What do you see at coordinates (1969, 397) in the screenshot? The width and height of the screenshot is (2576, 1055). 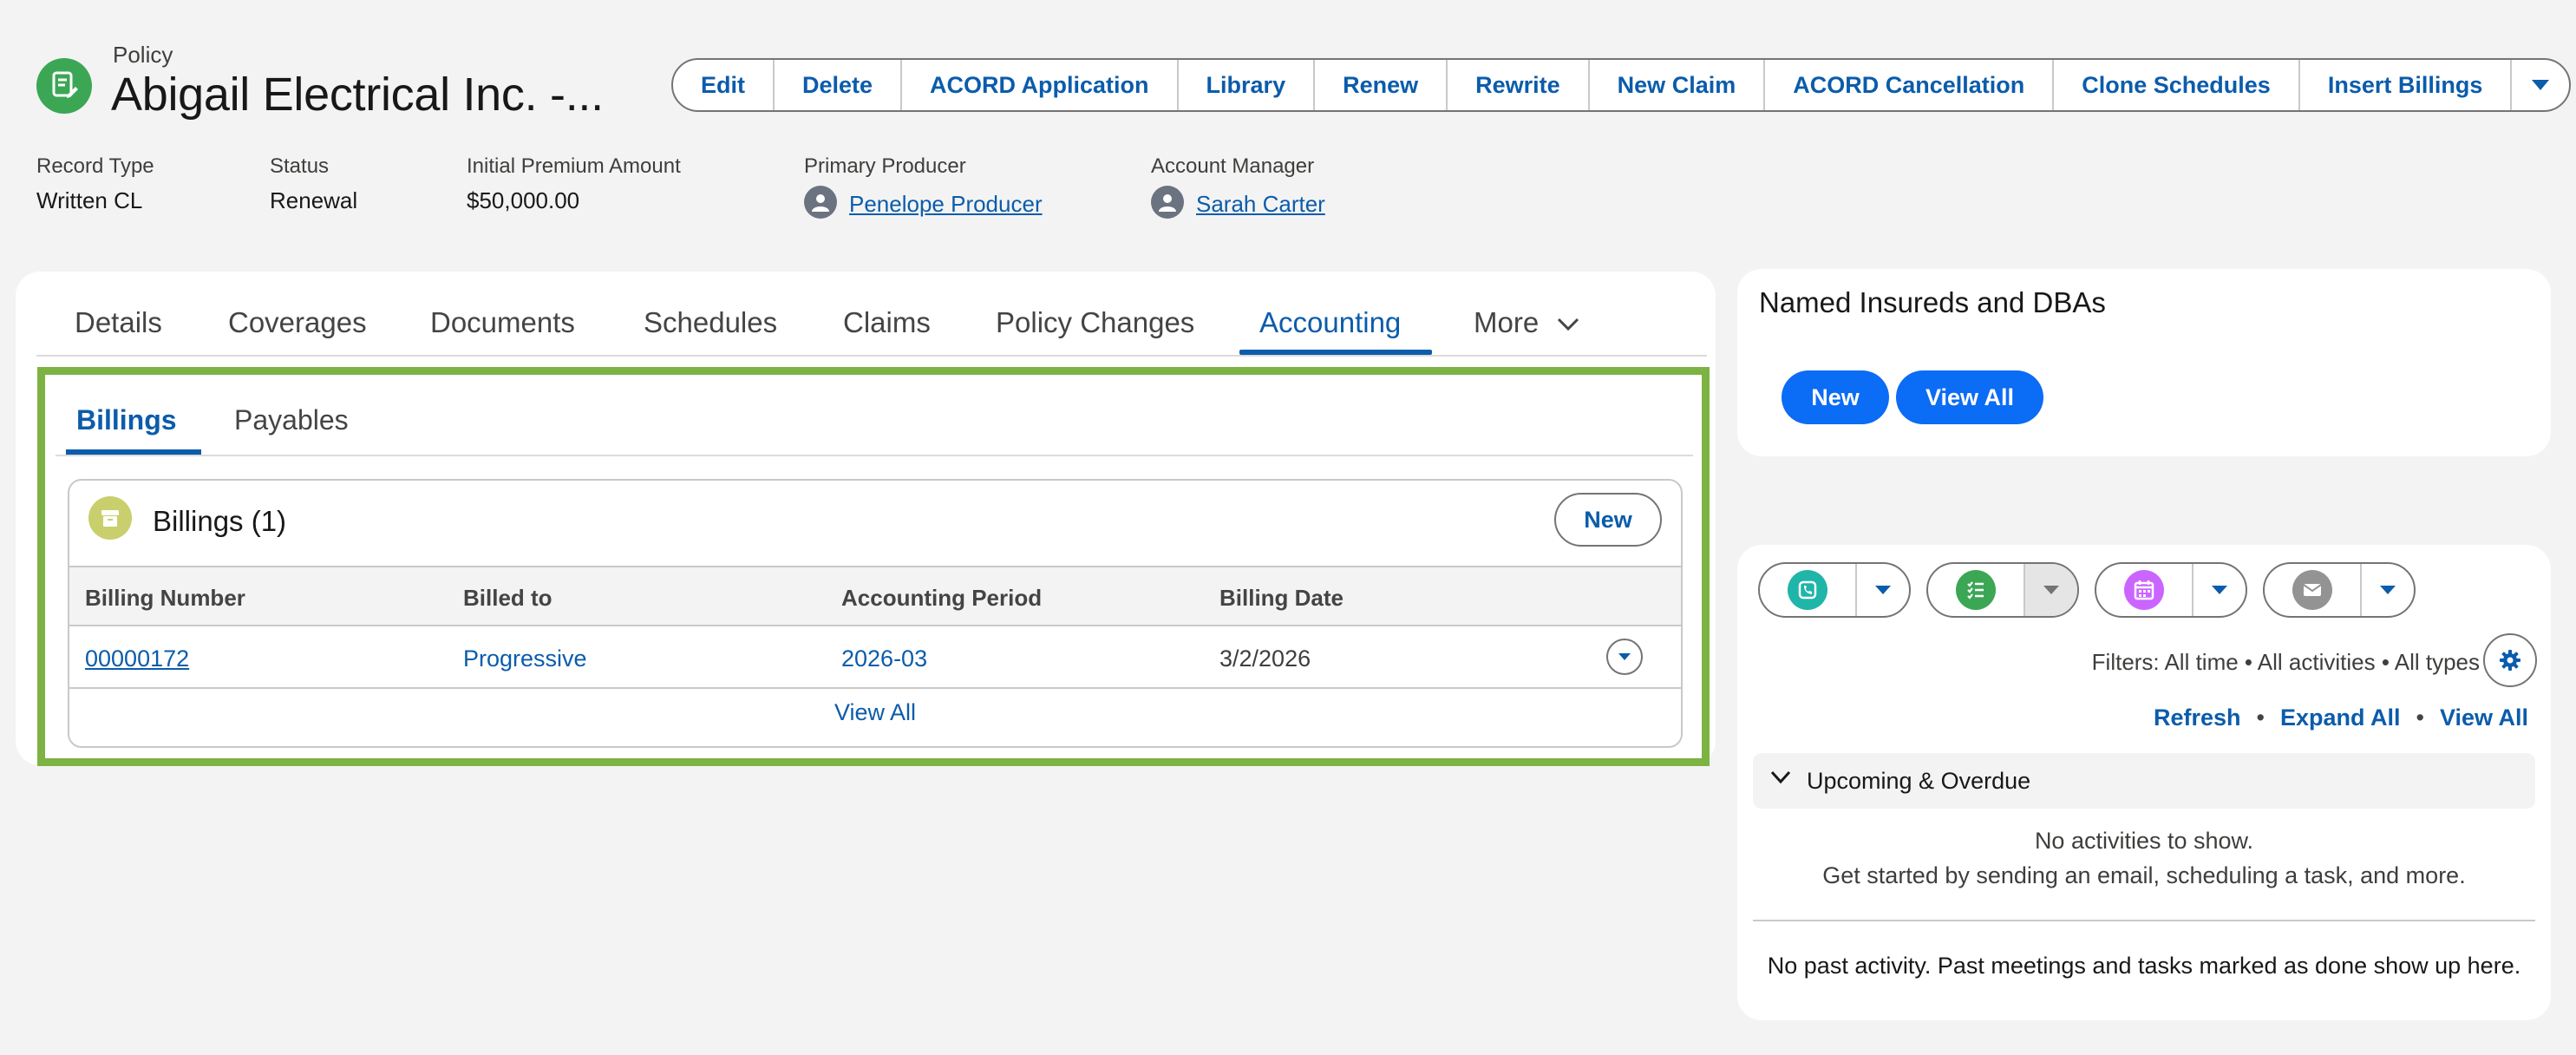 I see `view-all-named-insureds-button: View All` at bounding box center [1969, 397].